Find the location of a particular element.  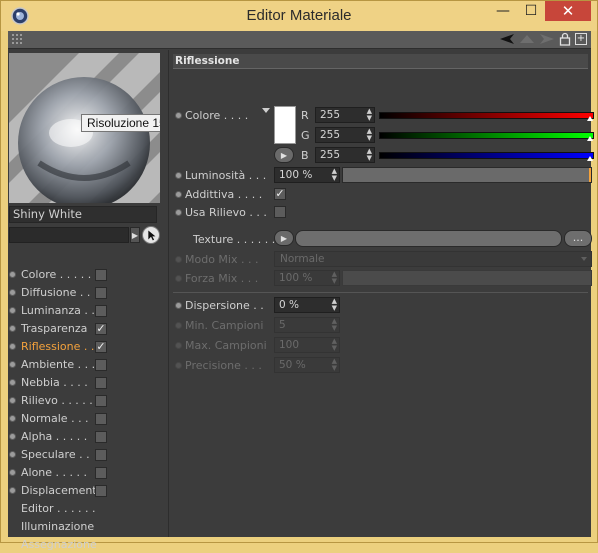

channel-rilievo: Rilievo . . . . . is located at coordinates (85, 400).